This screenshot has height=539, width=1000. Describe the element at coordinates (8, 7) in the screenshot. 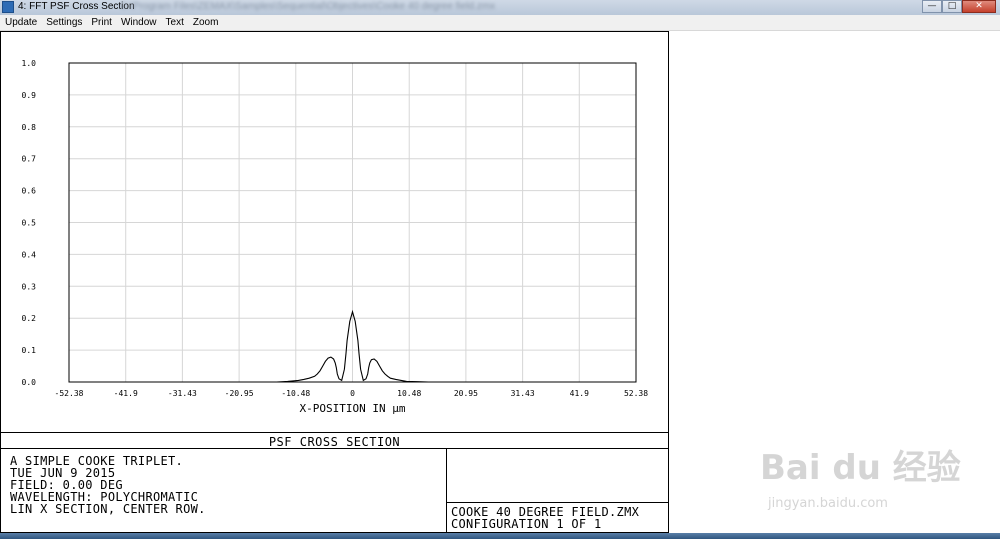

I see `app-icon` at that location.